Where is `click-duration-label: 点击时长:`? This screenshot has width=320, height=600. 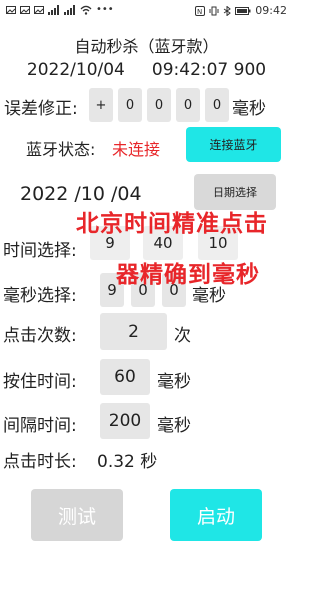
click-duration-label: 点击时长: is located at coordinates (40, 462).